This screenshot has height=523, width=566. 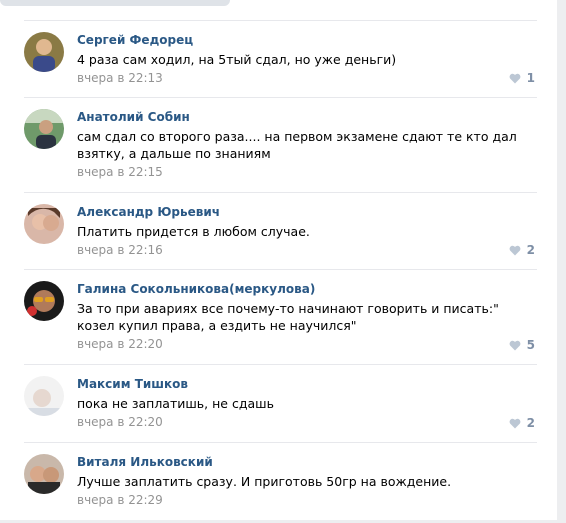 What do you see at coordinates (307, 463) in the screenshot?
I see `comment-author: Виталя Ильковский` at bounding box center [307, 463].